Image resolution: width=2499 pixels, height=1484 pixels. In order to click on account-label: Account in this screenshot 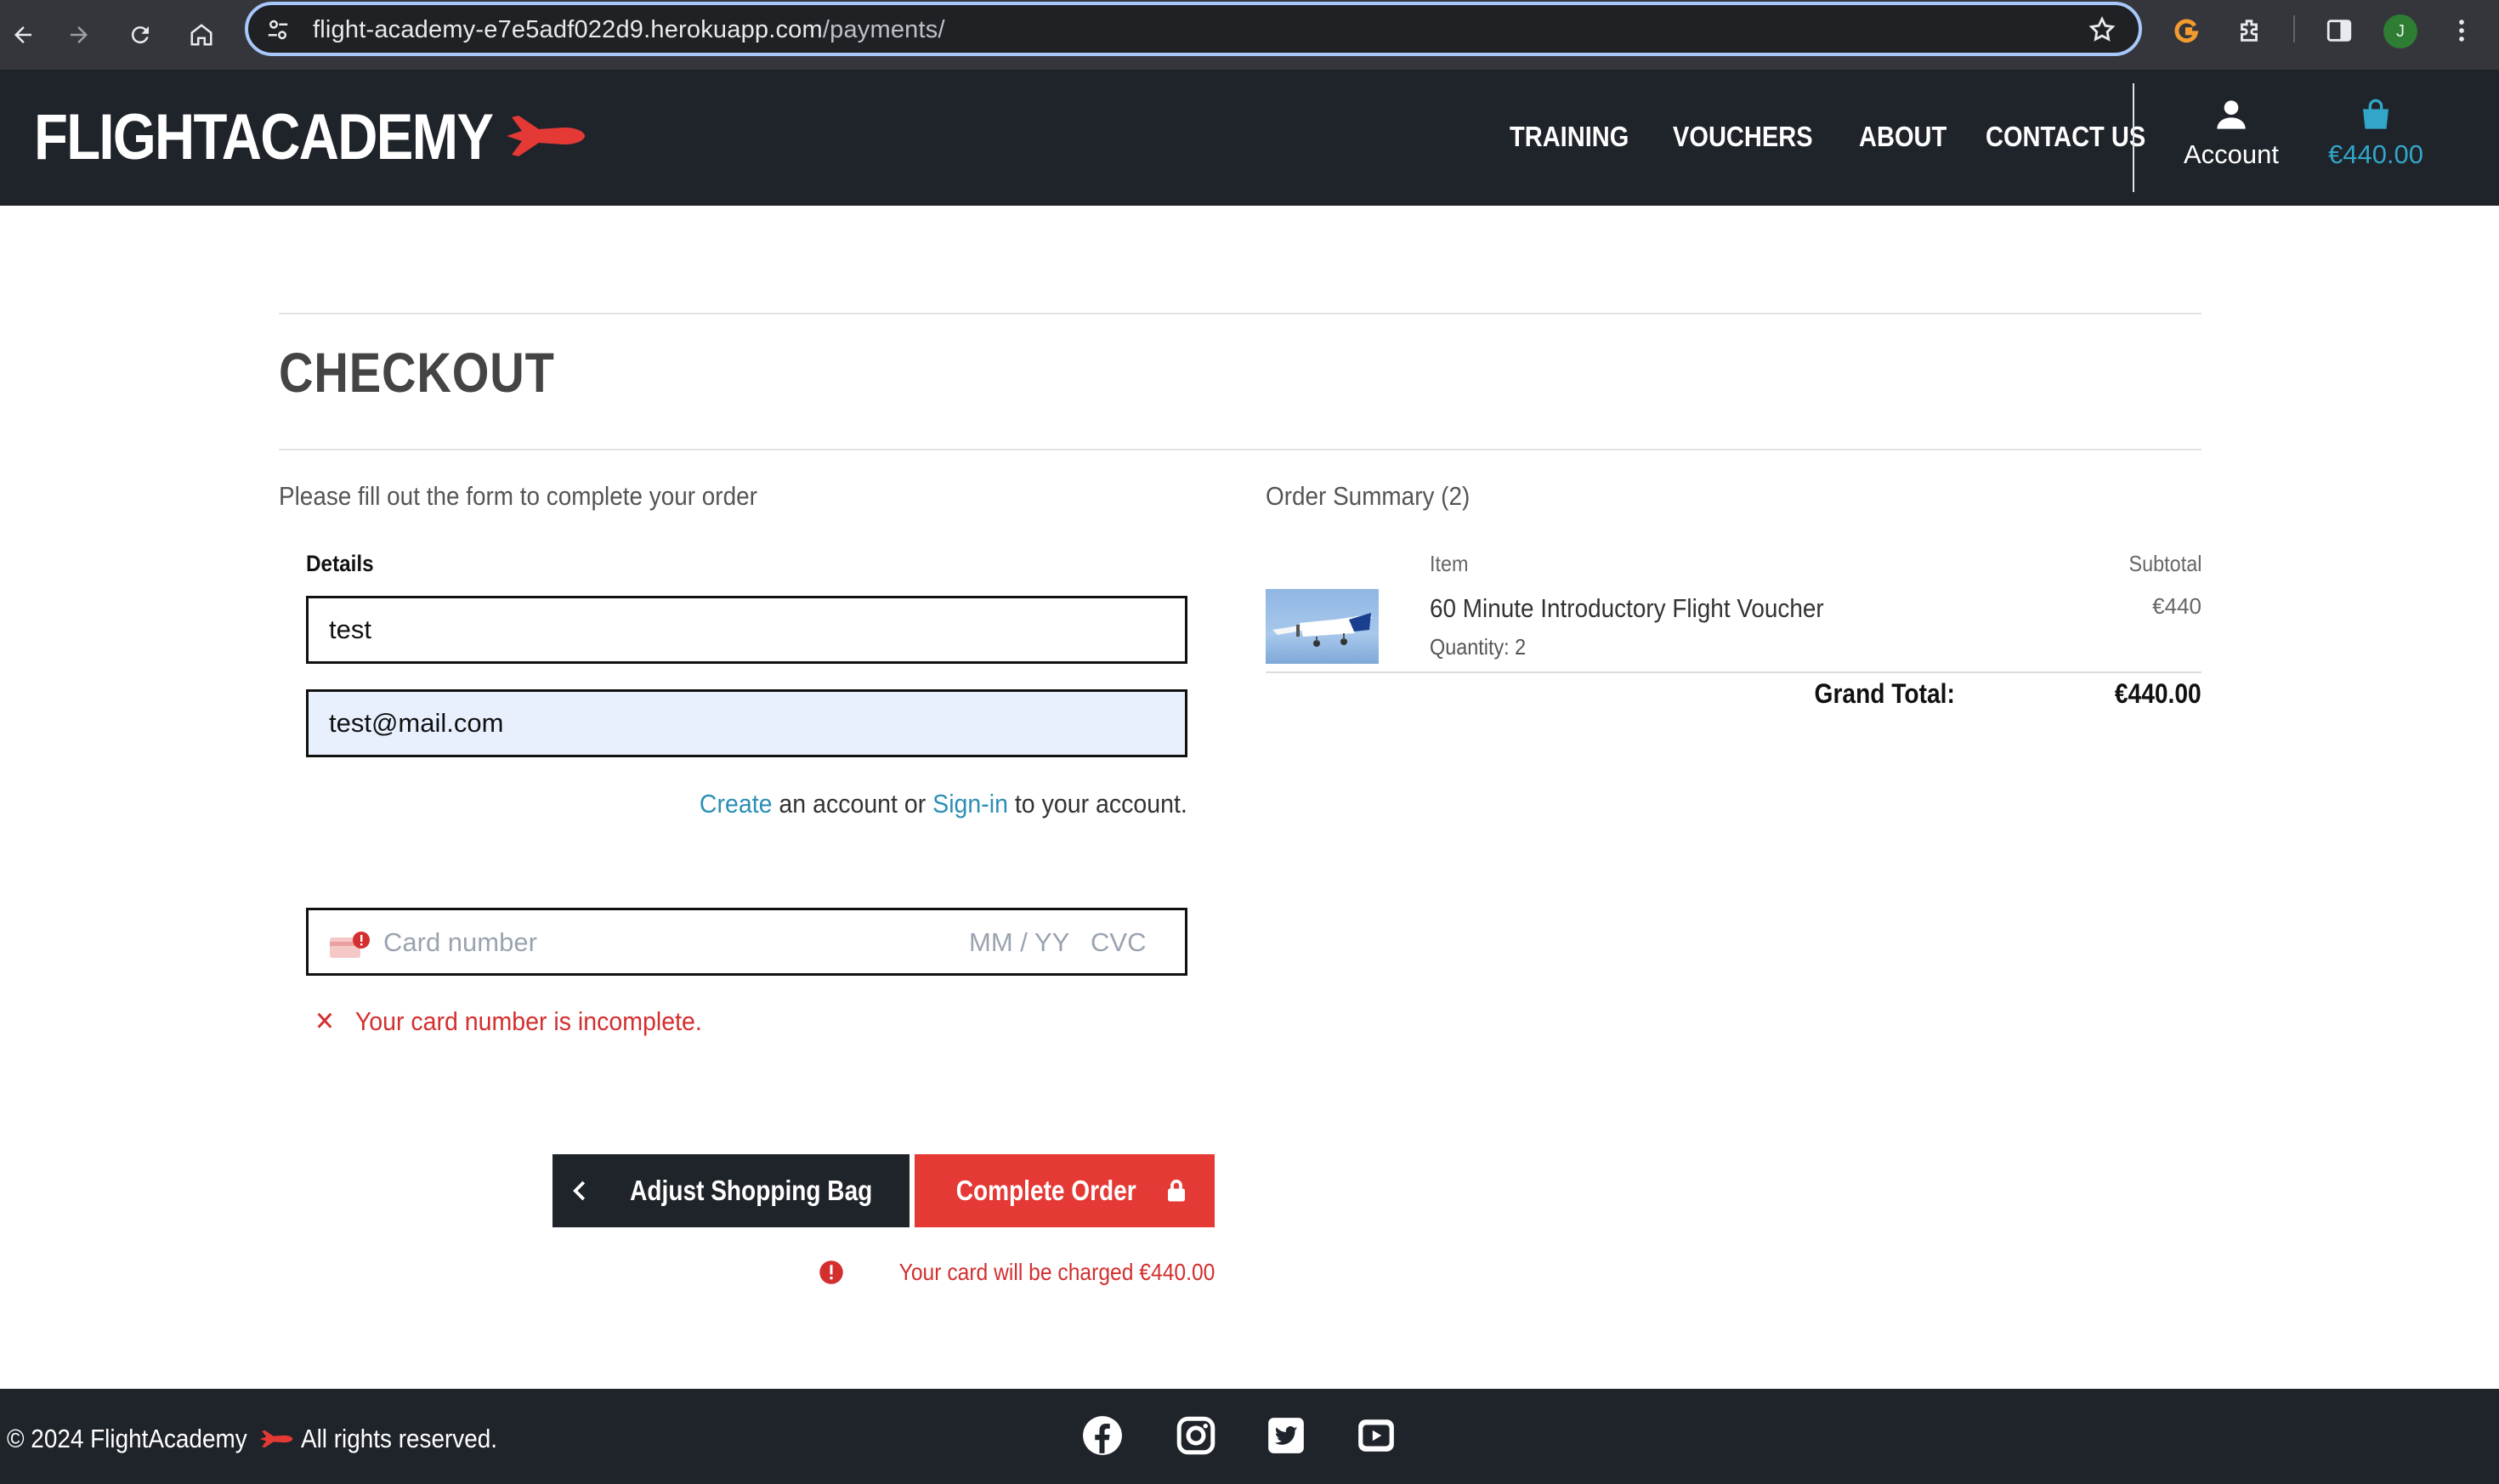, I will do `click(2231, 154)`.